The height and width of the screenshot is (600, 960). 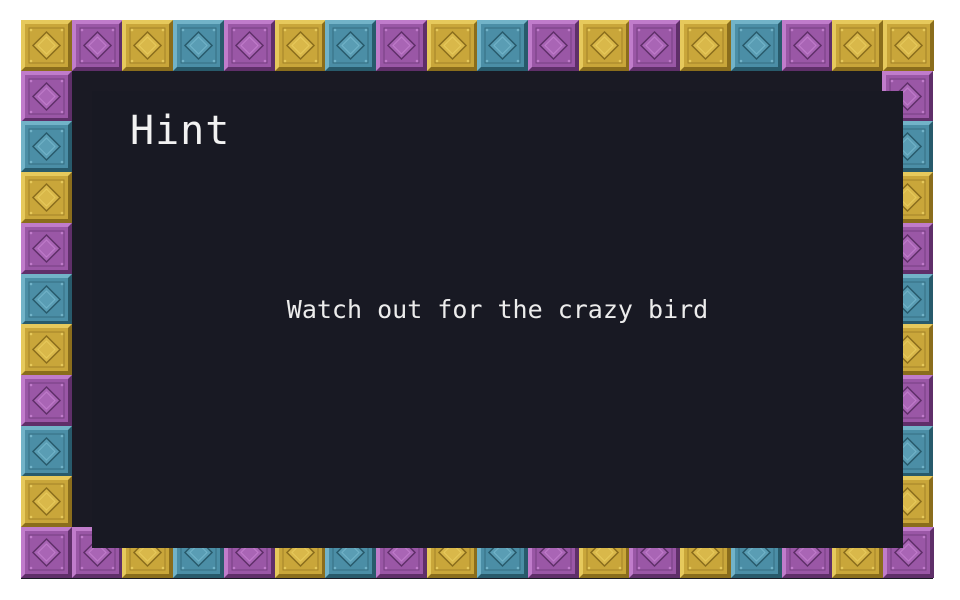 What do you see at coordinates (497, 309) in the screenshot?
I see `hint-message: Watch out for the crazy bird` at bounding box center [497, 309].